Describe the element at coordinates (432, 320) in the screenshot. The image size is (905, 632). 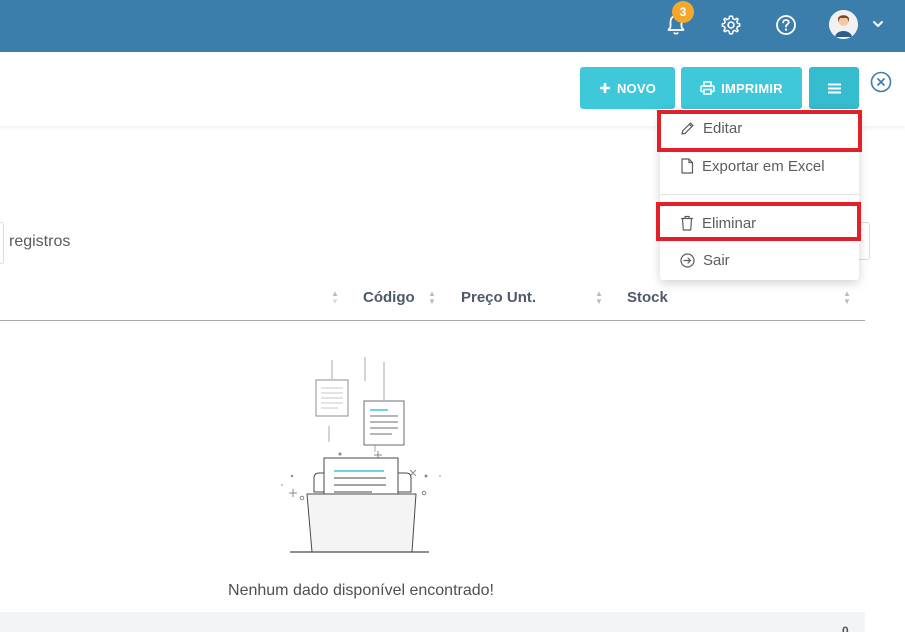
I see `table-header-divider` at that location.